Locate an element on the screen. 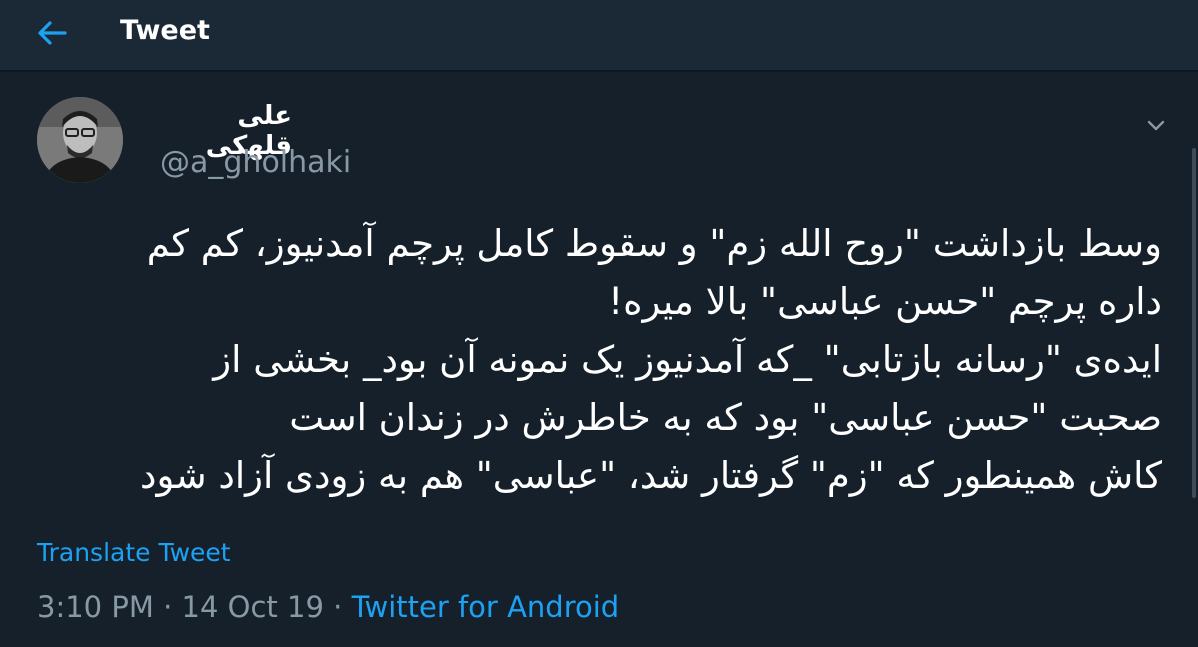 Image resolution: width=1198 pixels, height=647 pixels. scrollbar is located at coordinates (1194, 323).